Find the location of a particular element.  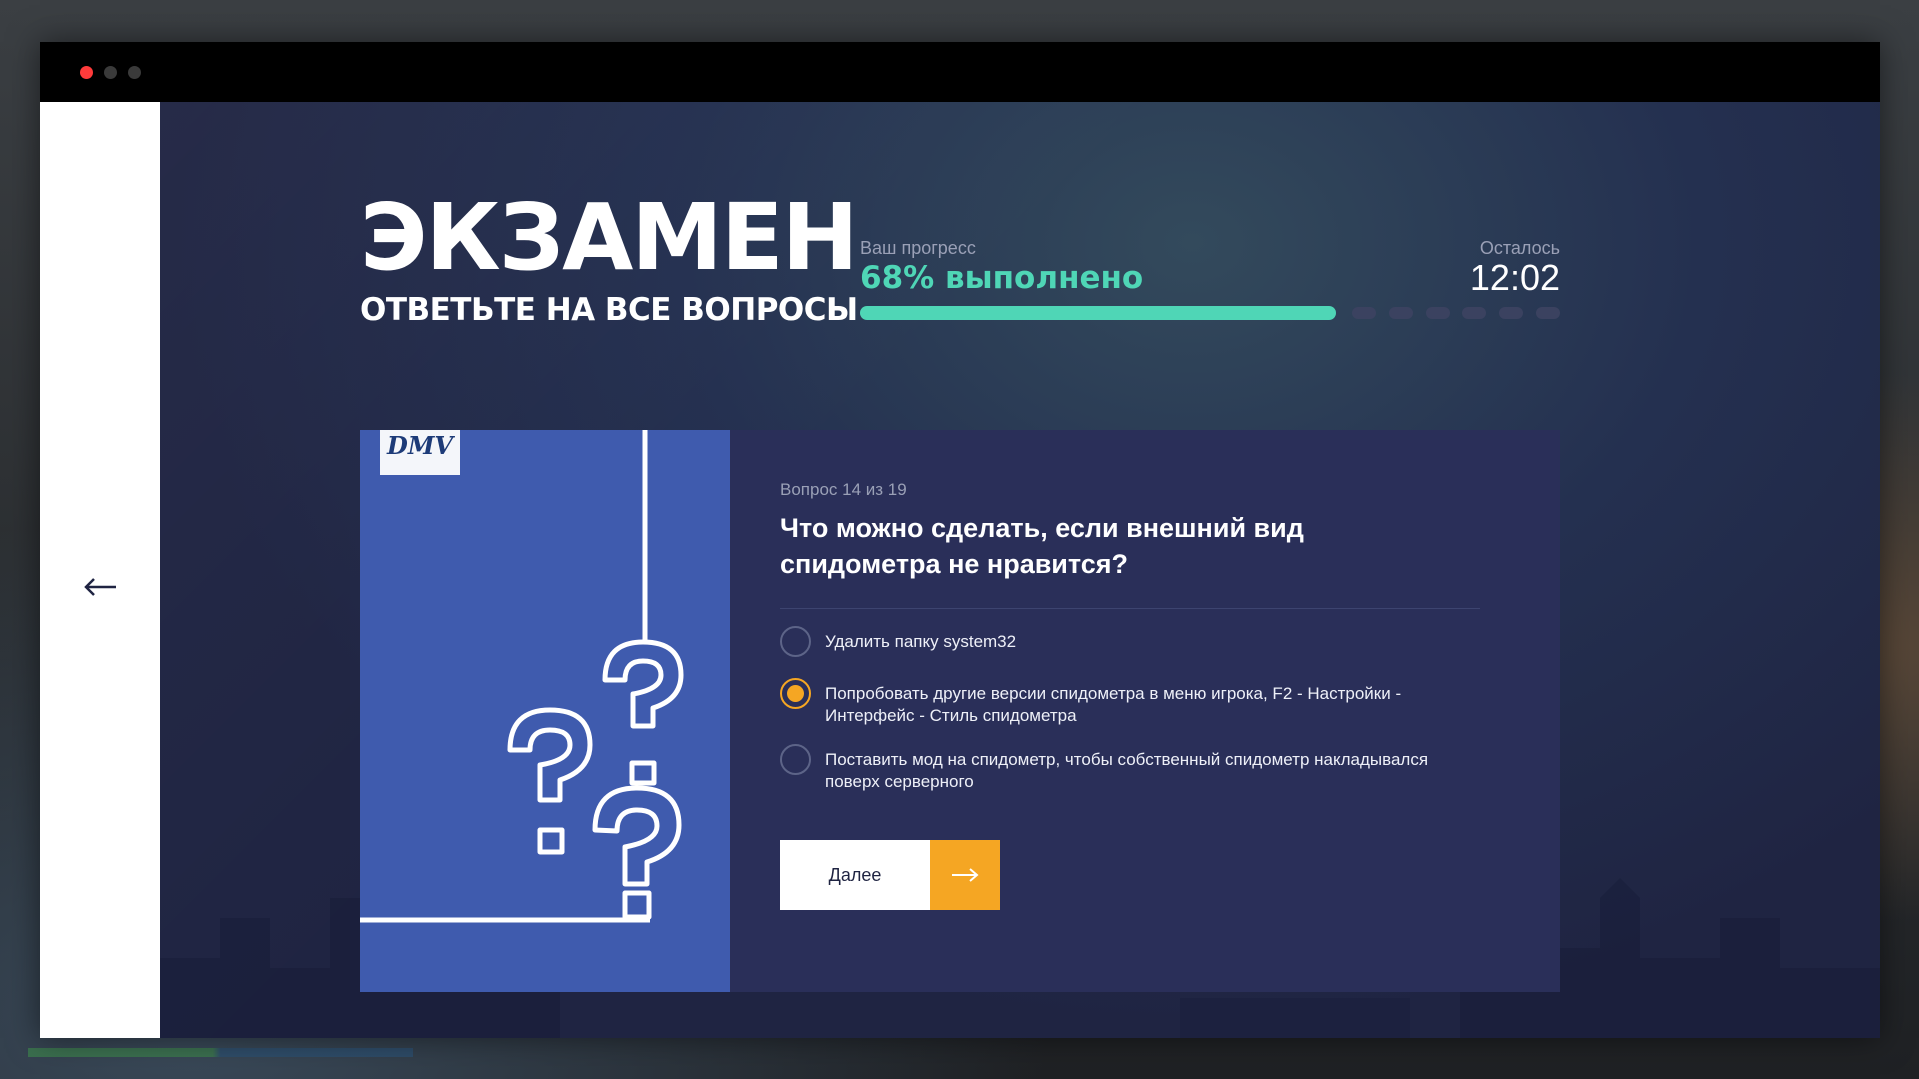

answer-option-1: Удалить папку system32 is located at coordinates (1130, 641).